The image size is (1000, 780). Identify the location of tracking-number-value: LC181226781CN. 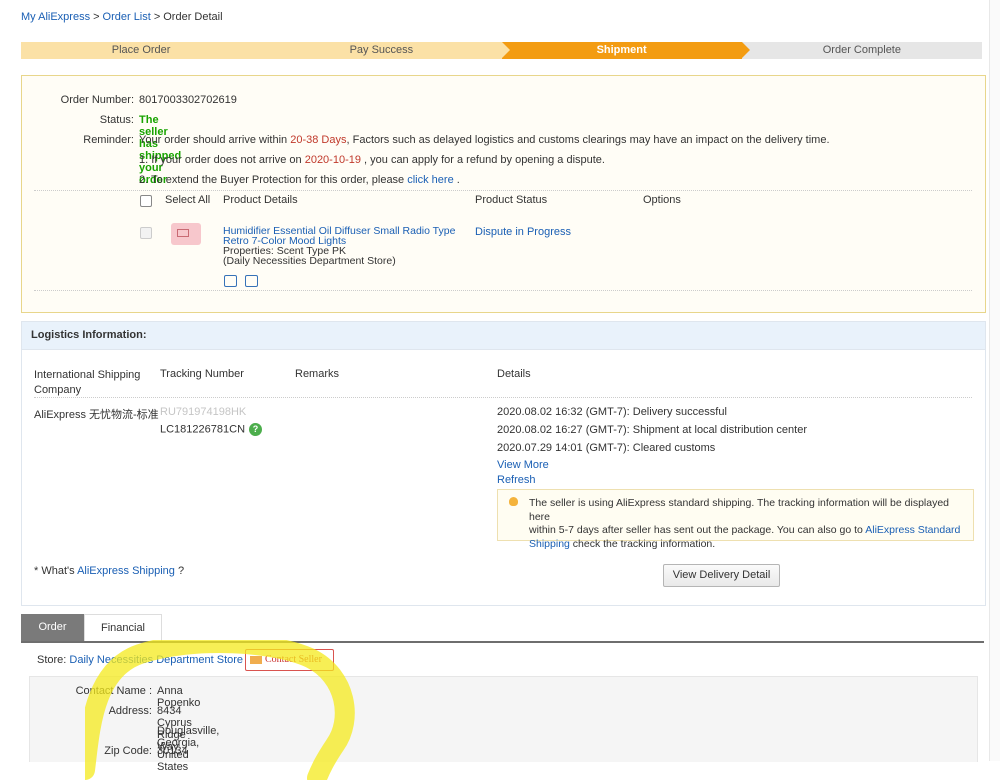
(203, 429).